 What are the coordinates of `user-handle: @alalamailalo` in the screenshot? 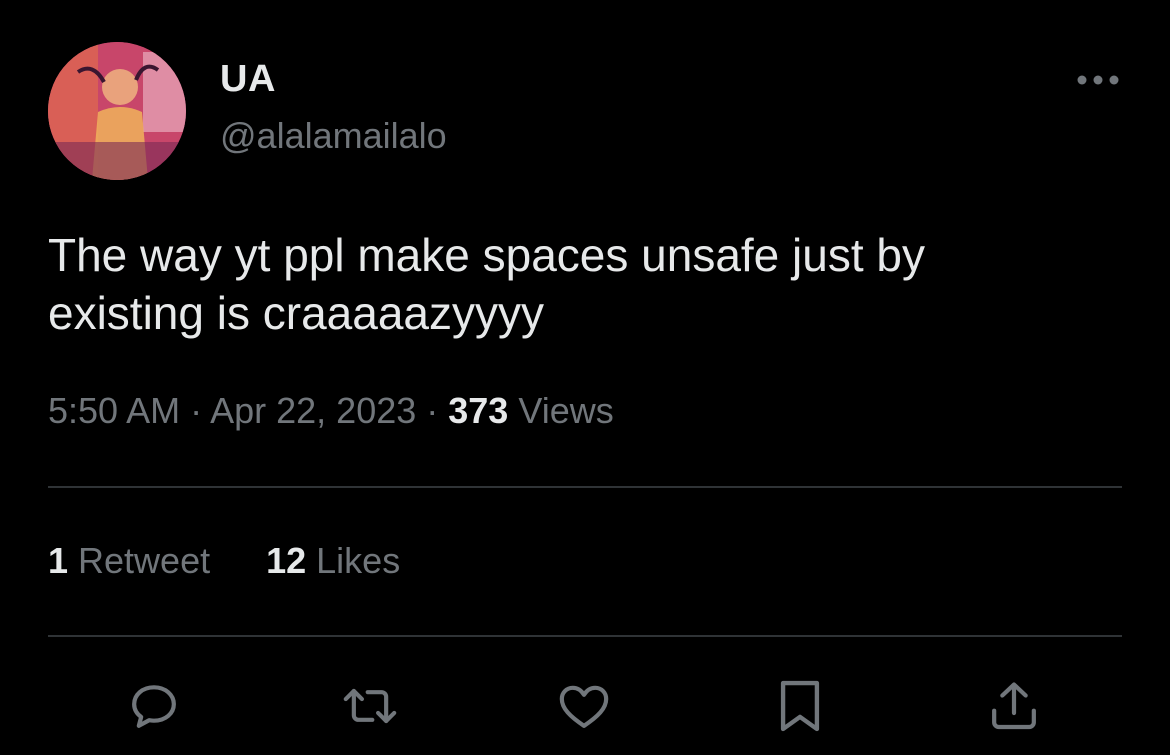 It's located at (333, 136).